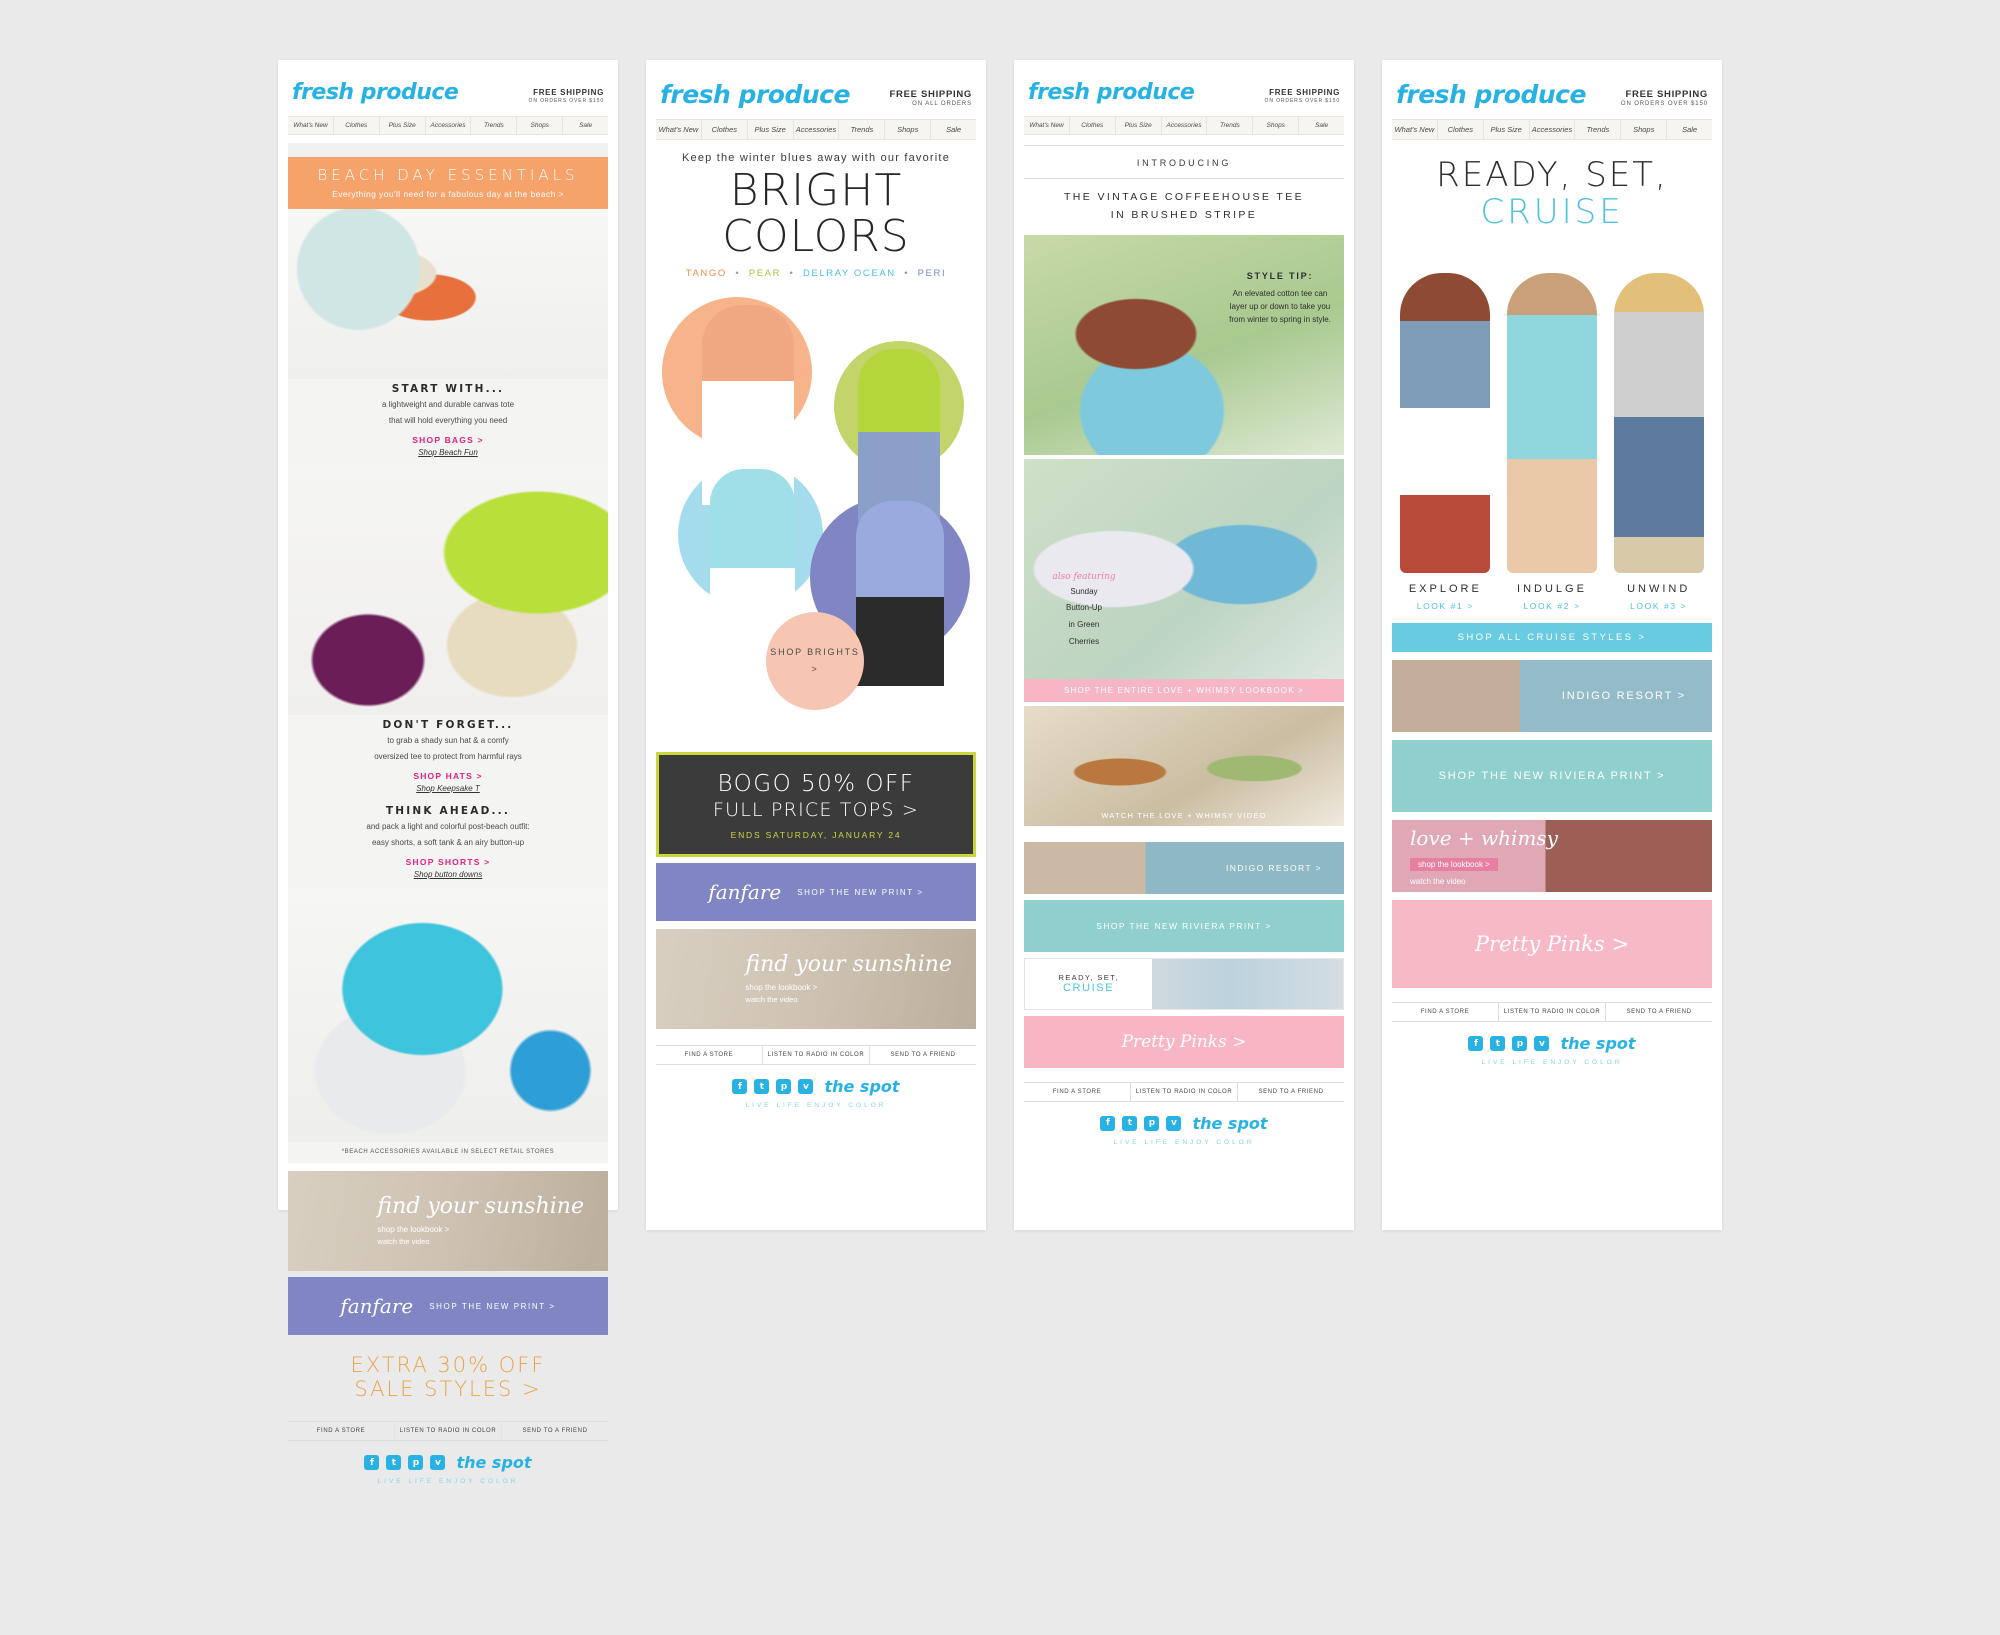 The height and width of the screenshot is (1635, 2000). What do you see at coordinates (1658, 606) in the screenshot?
I see `look-unwind-cta: LOOK #3 >` at bounding box center [1658, 606].